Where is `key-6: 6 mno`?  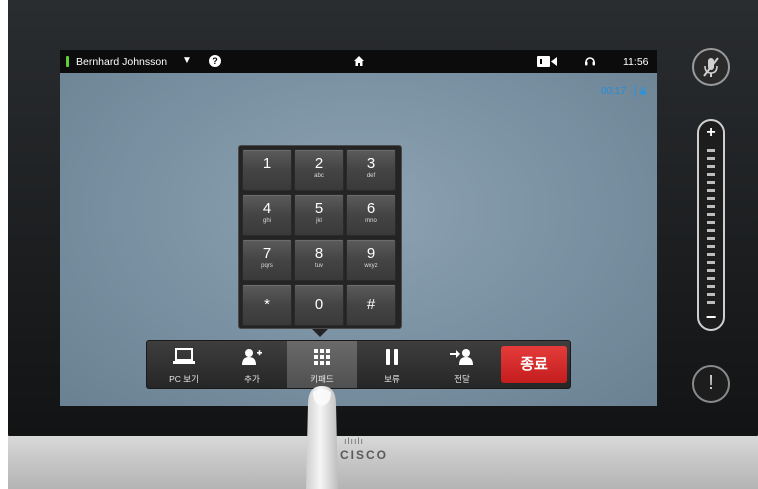
key-6: 6 mno is located at coordinates (371, 215).